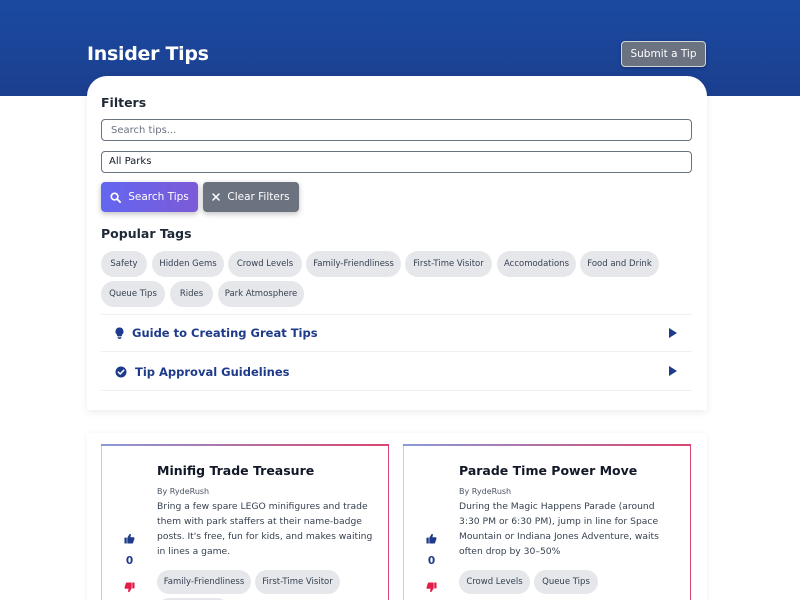  I want to click on tip-tag: Queue Tips, so click(566, 582).